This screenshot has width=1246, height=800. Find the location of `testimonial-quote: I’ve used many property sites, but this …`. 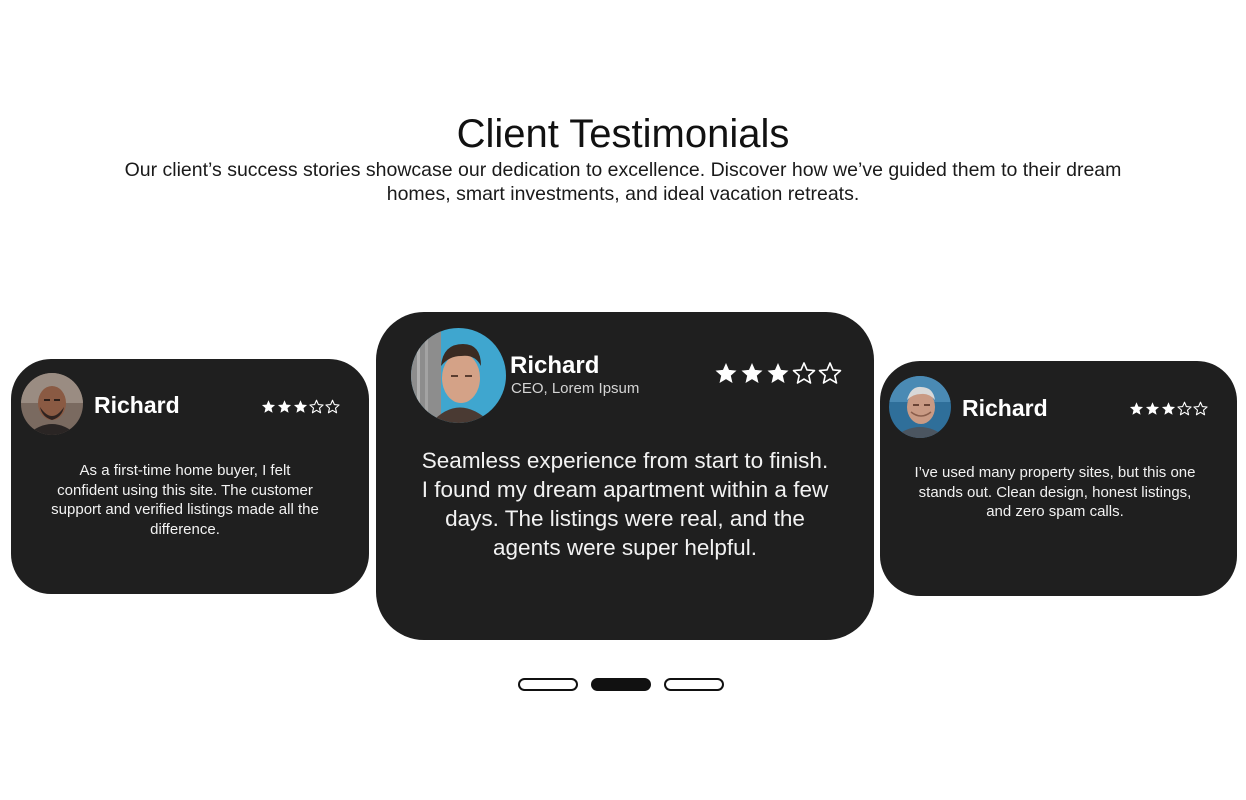

testimonial-quote: I’ve used many property sites, but this … is located at coordinates (1055, 492).